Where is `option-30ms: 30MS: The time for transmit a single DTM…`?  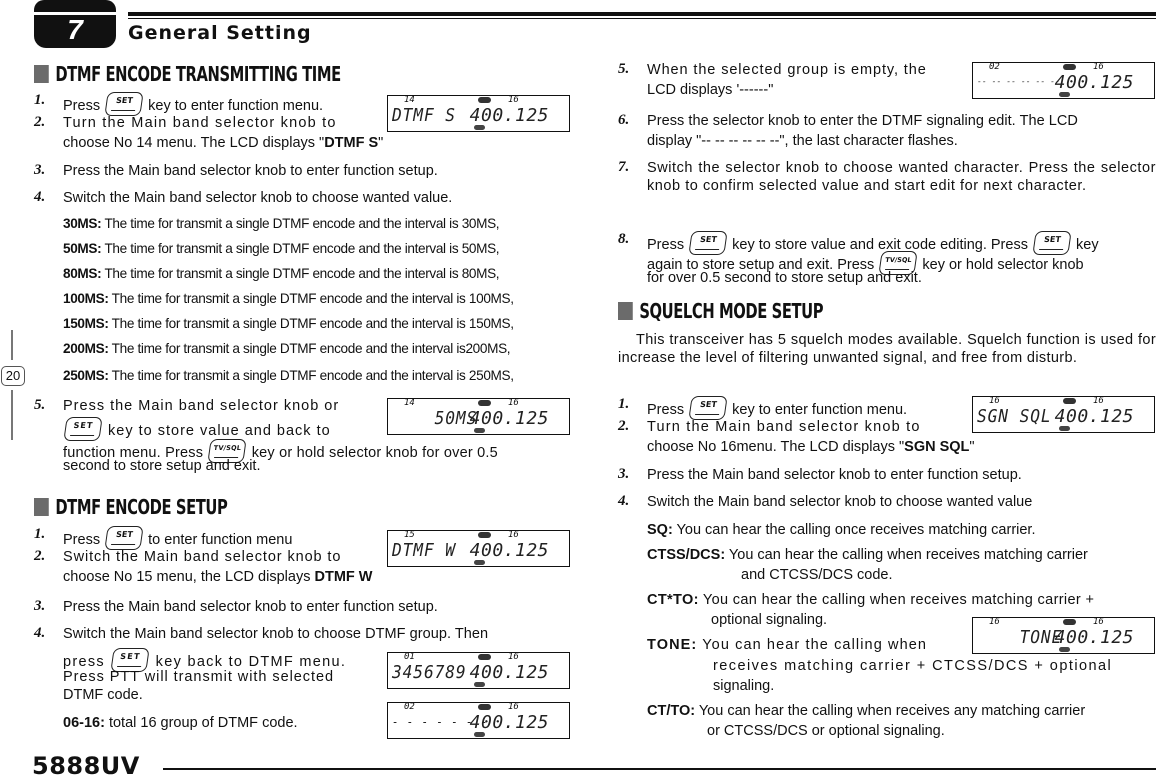 option-30ms: 30MS: The time for transmit a single DTM… is located at coordinates (281, 223).